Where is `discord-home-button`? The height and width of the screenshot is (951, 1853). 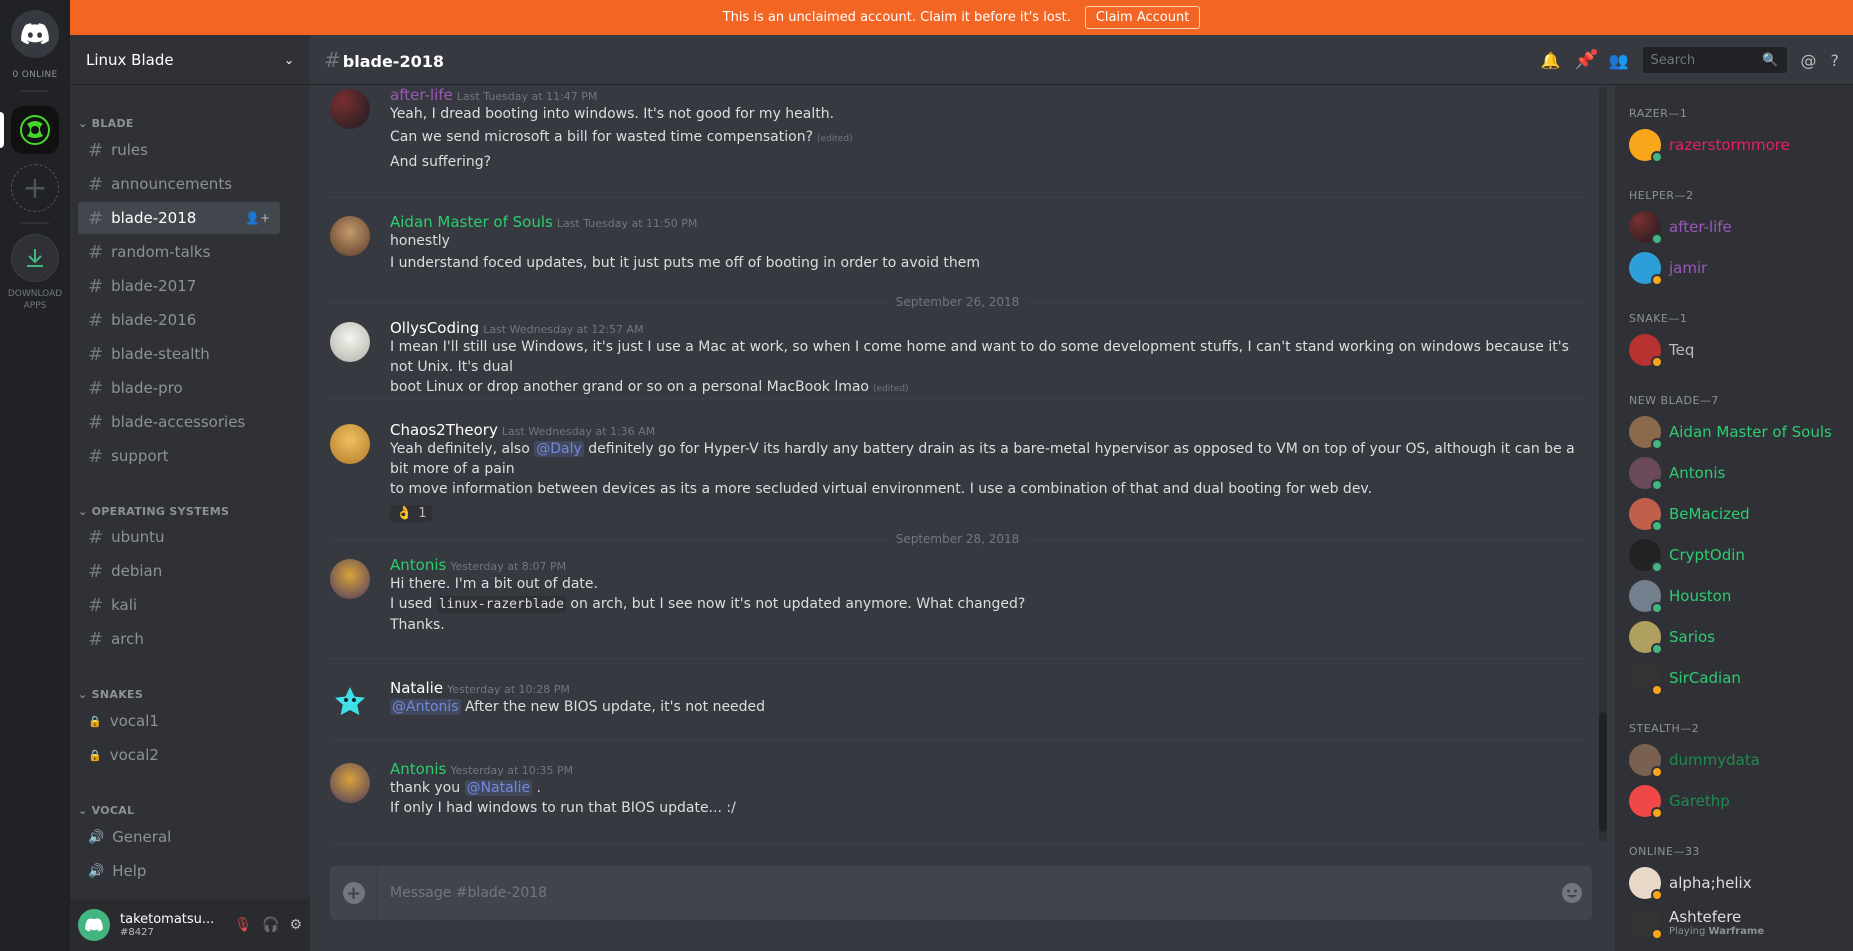
discord-home-button is located at coordinates (35, 34).